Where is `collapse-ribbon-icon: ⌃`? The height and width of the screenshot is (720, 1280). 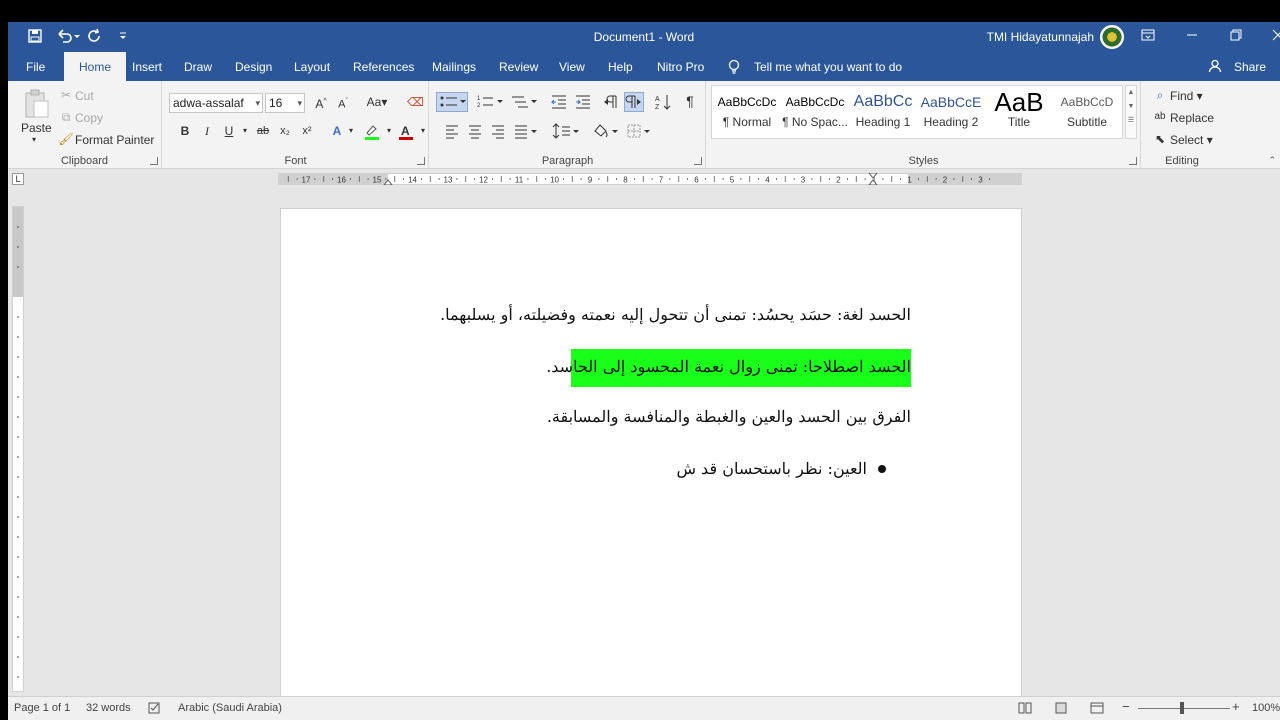
collapse-ribbon-icon: ⌃ is located at coordinates (1272, 160).